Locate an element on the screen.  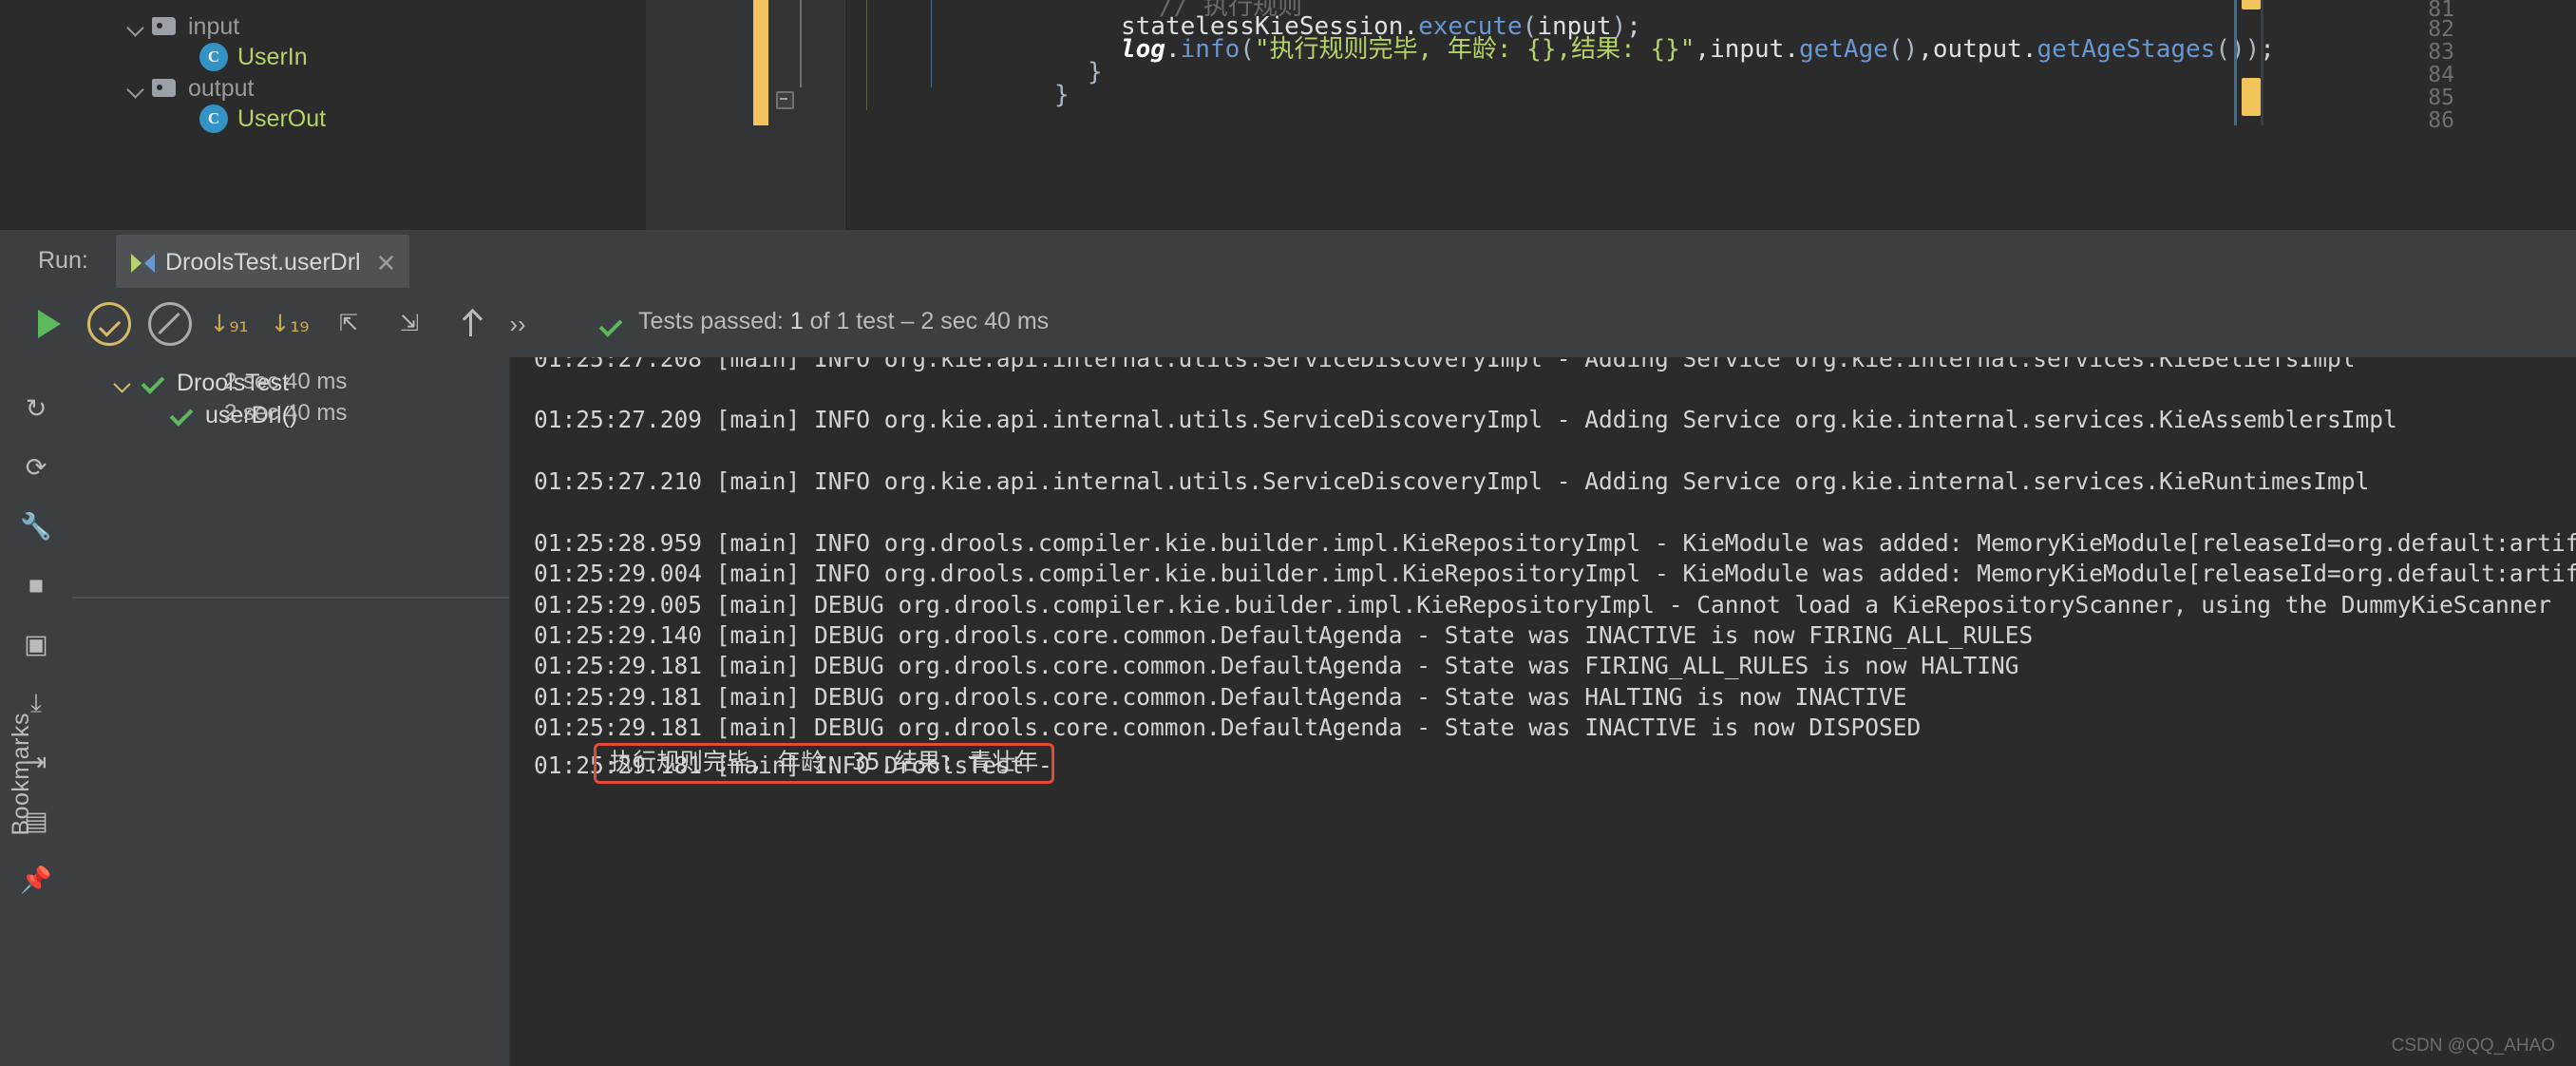
line-number: 83 is located at coordinates (2441, 52).